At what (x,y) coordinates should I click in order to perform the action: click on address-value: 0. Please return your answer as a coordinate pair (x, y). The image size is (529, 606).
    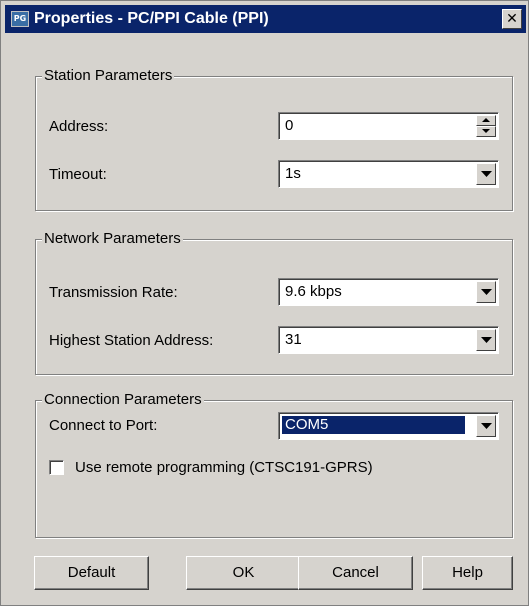
    Looking at the image, I should click on (289, 125).